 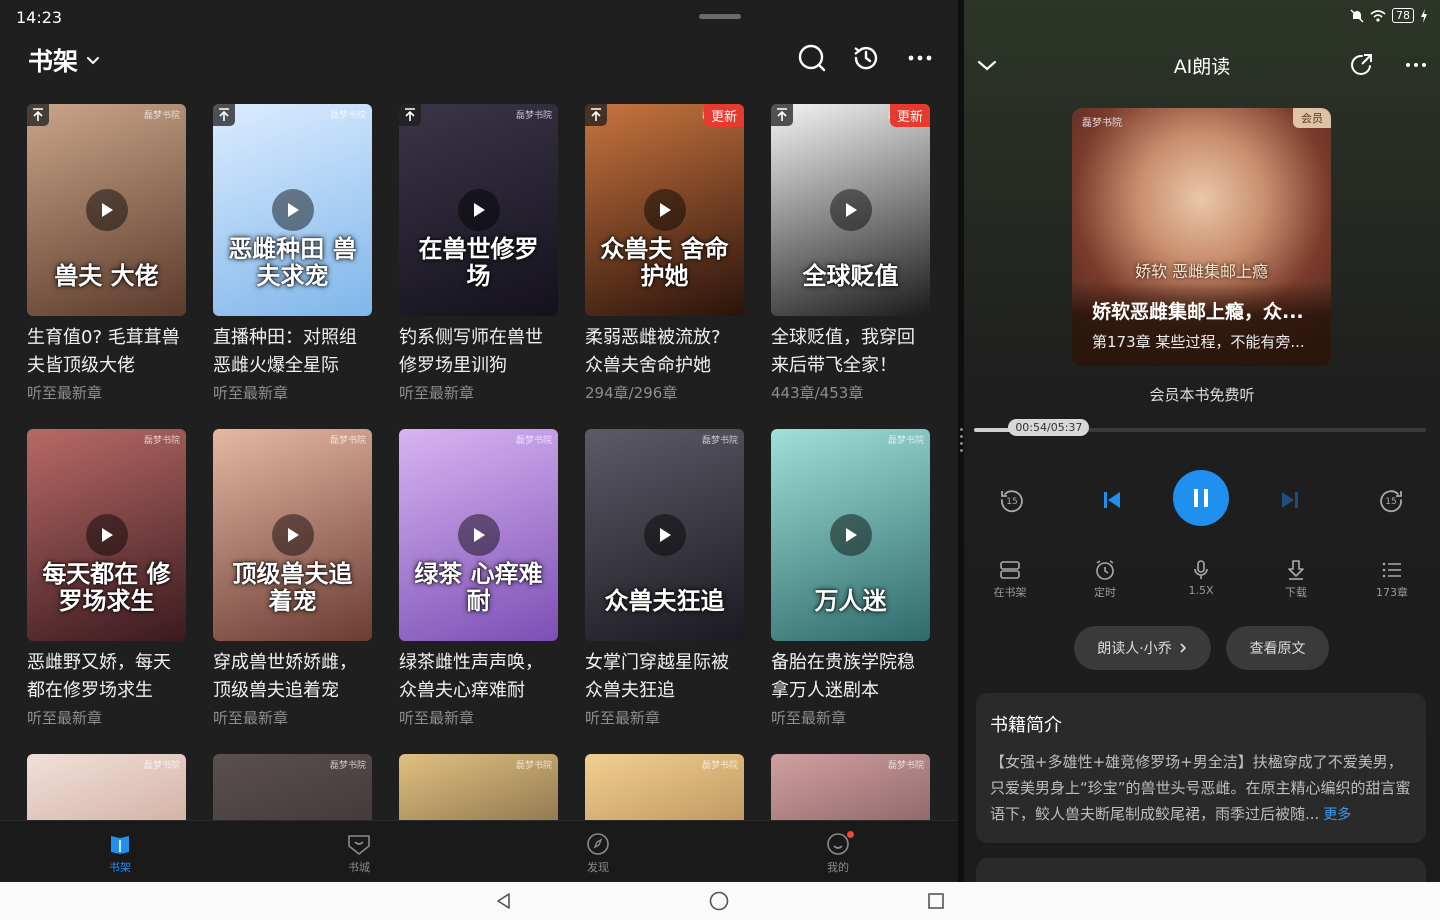 I want to click on narrator-button: 朗读人·小乔, so click(x=1142, y=648).